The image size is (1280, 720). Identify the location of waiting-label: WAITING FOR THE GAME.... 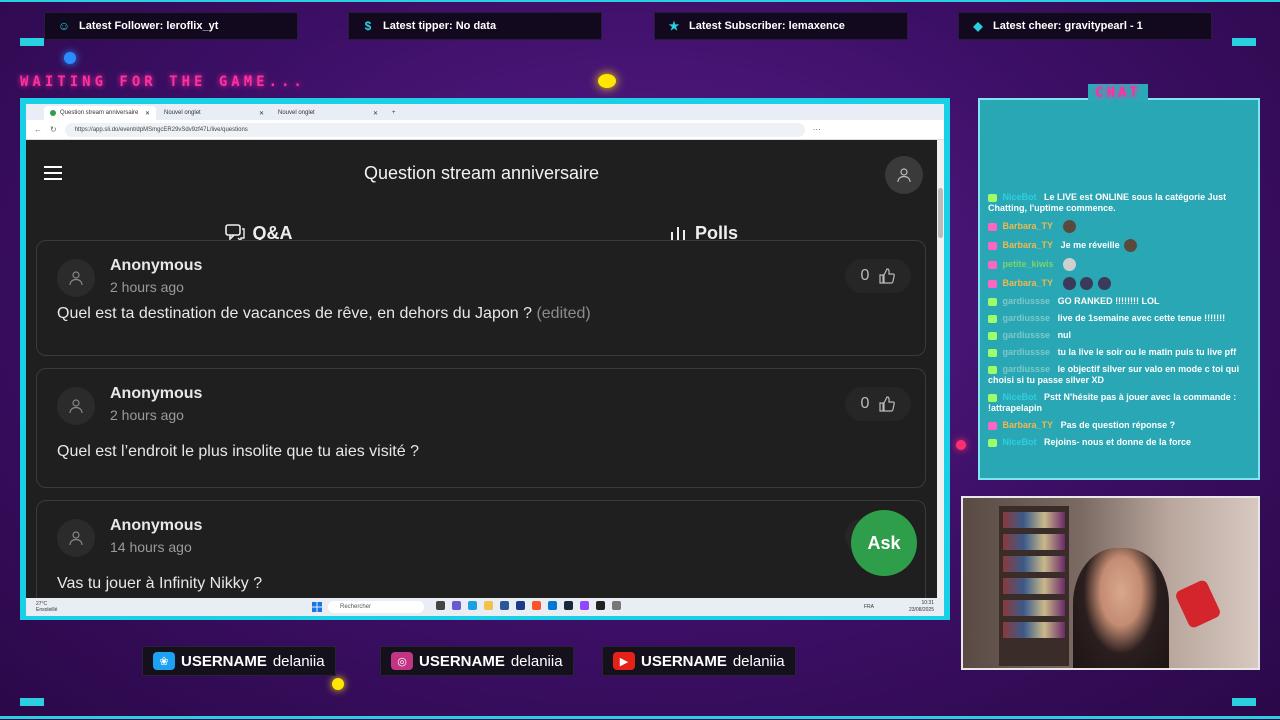
(163, 82).